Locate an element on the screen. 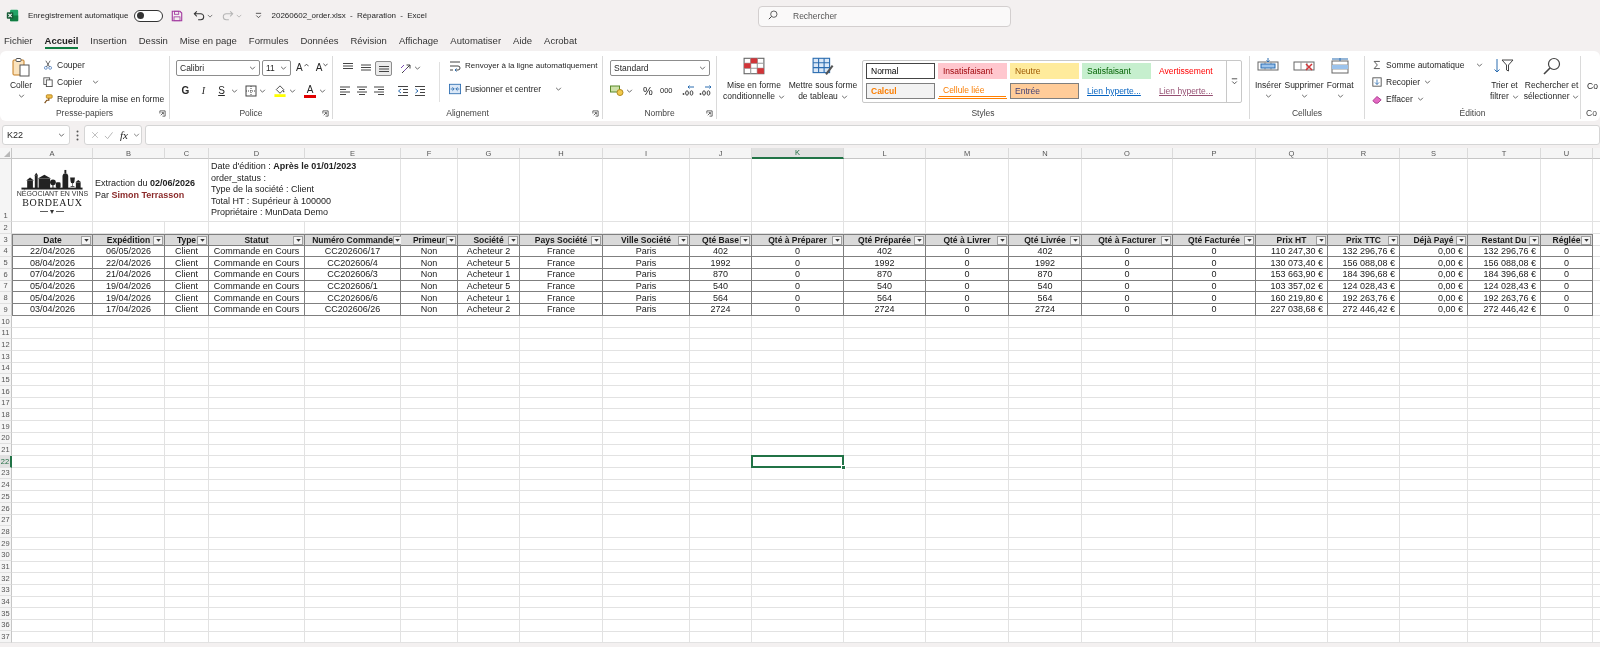 The height and width of the screenshot is (647, 1600). formula-input is located at coordinates (872, 135).